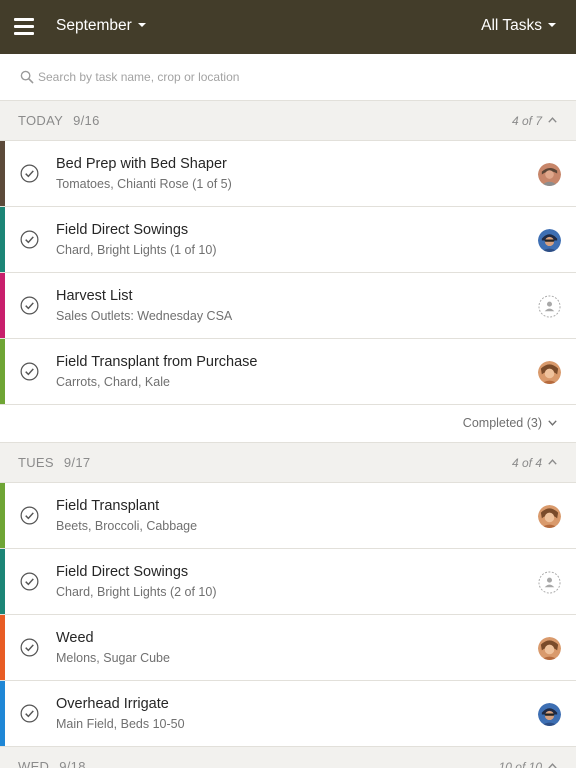 This screenshot has height=768, width=576. I want to click on task-subtitle: Main Field, Beds 10-50, so click(120, 724).